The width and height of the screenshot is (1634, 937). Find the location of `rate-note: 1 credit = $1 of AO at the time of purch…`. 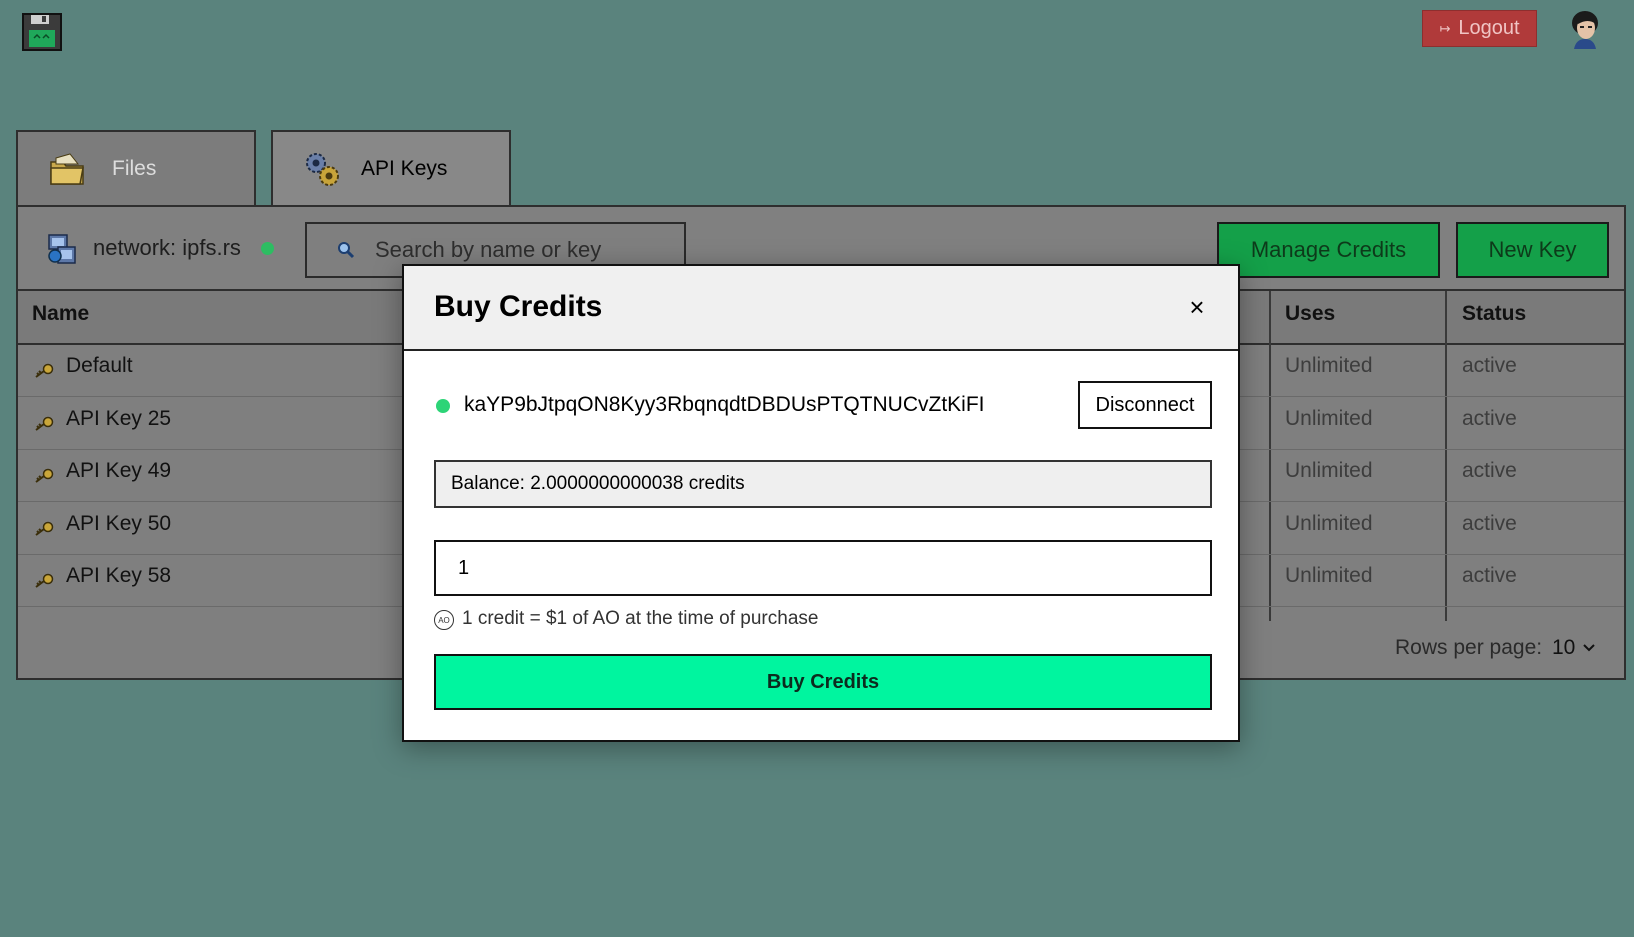

rate-note: 1 credit = $1 of AO at the time of purch… is located at coordinates (640, 618).